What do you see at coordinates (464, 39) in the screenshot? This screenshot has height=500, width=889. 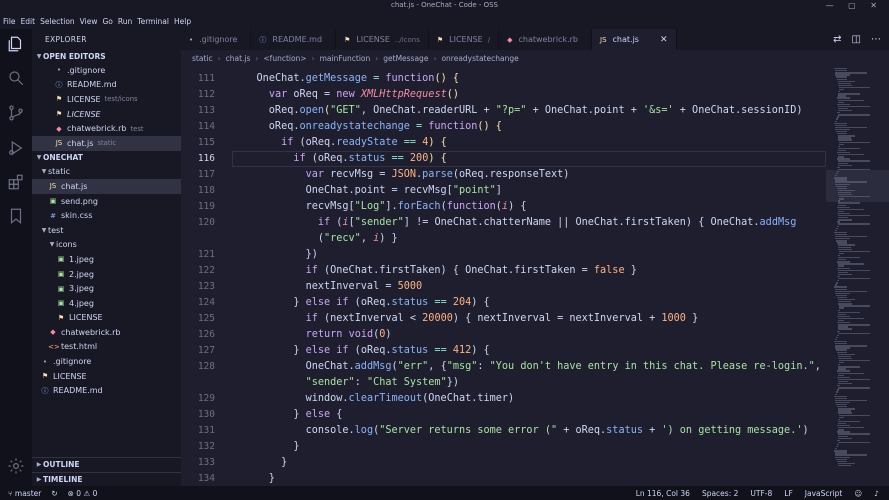 I see `tab-license: ⚑ LICENSE /` at bounding box center [464, 39].